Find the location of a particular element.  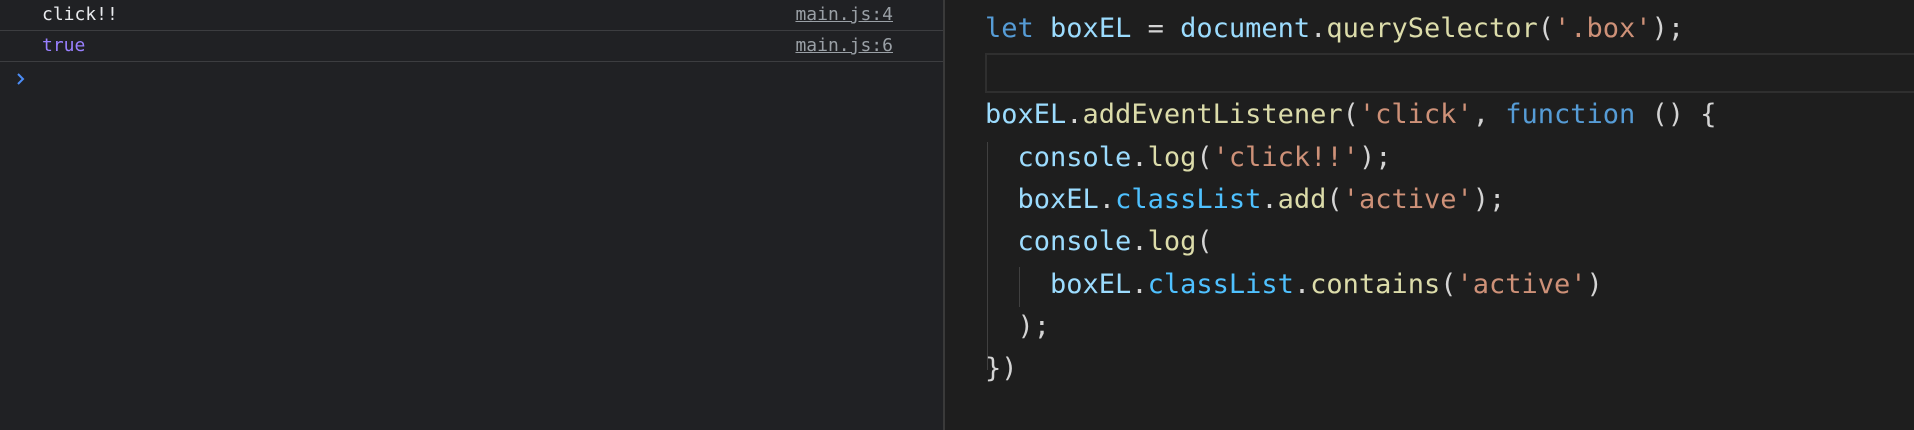

code-token: ) is located at coordinates (1594, 284).